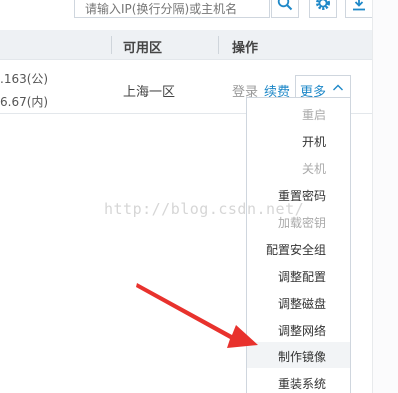 This screenshot has width=398, height=393. Describe the element at coordinates (385, 196) in the screenshot. I see `scrollbar` at that location.